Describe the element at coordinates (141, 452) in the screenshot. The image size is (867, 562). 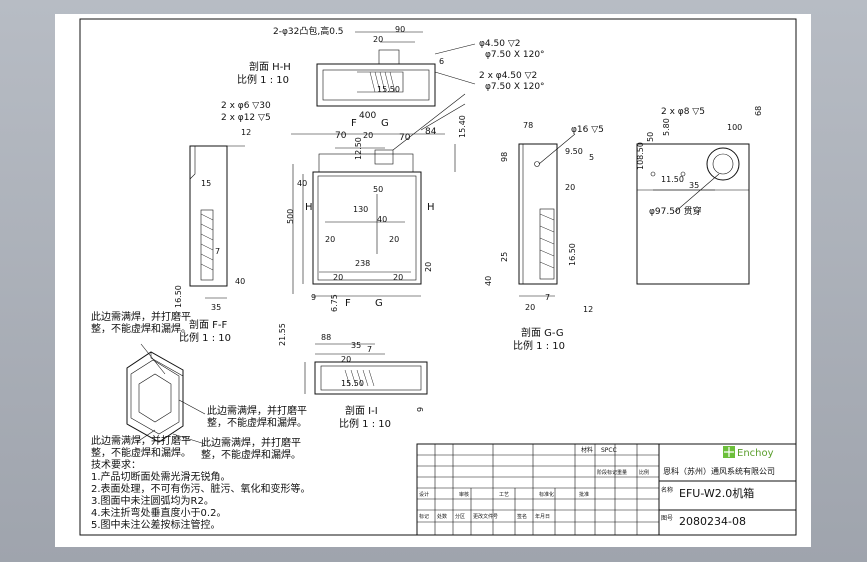
I see `note-3b: 整，不能虚焊和漏焊。` at that location.